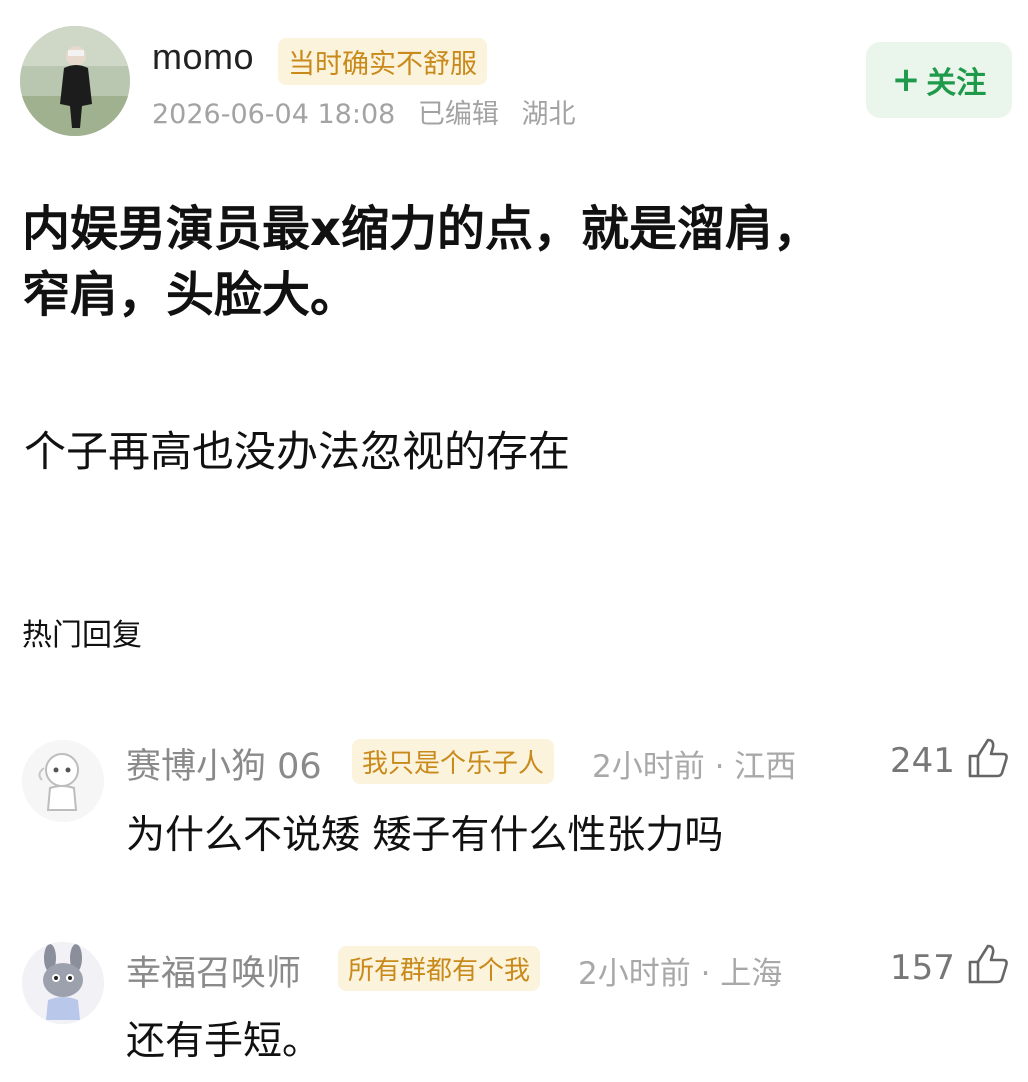  Describe the element at coordinates (548, 114) in the screenshot. I see `post-location: 湖北` at that location.